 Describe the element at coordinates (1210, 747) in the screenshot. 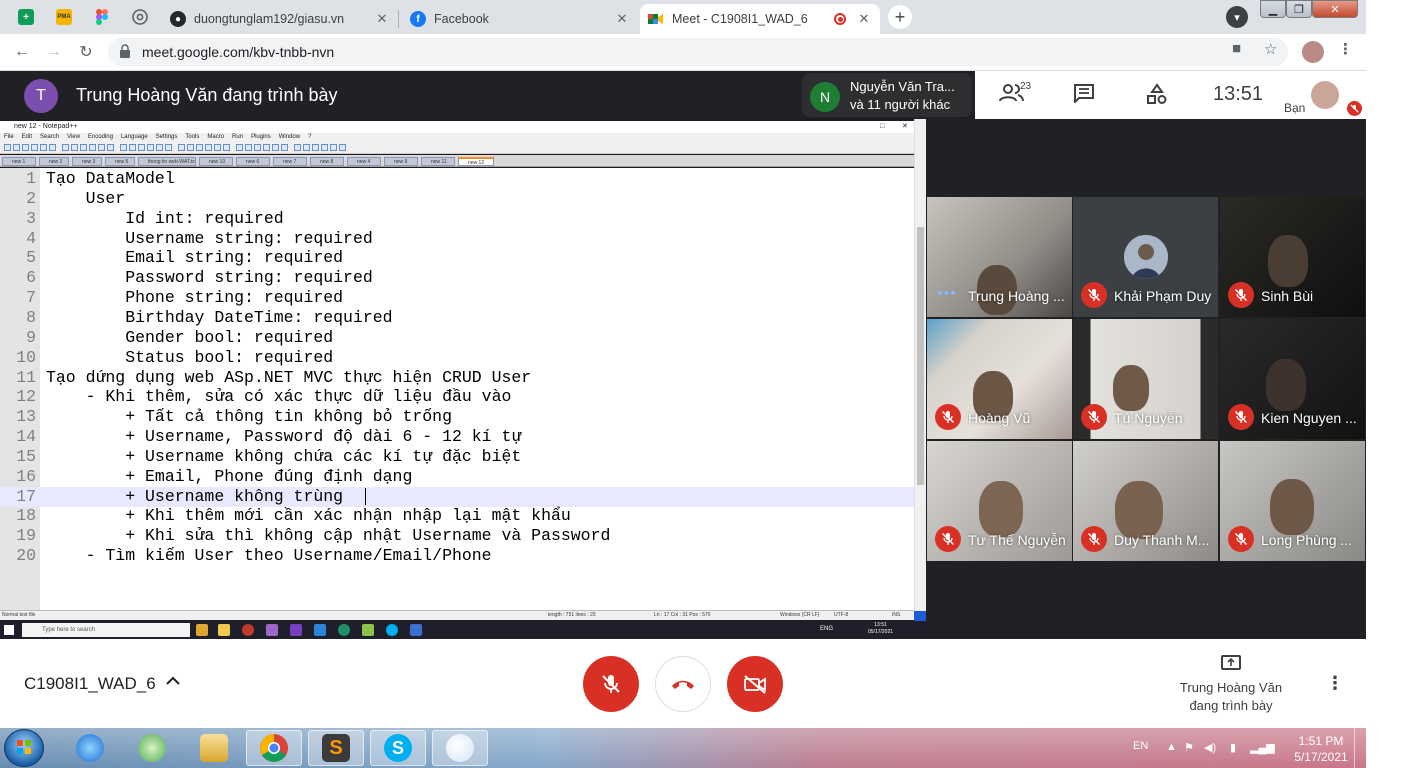

I see `volume-icon: ◀)` at that location.